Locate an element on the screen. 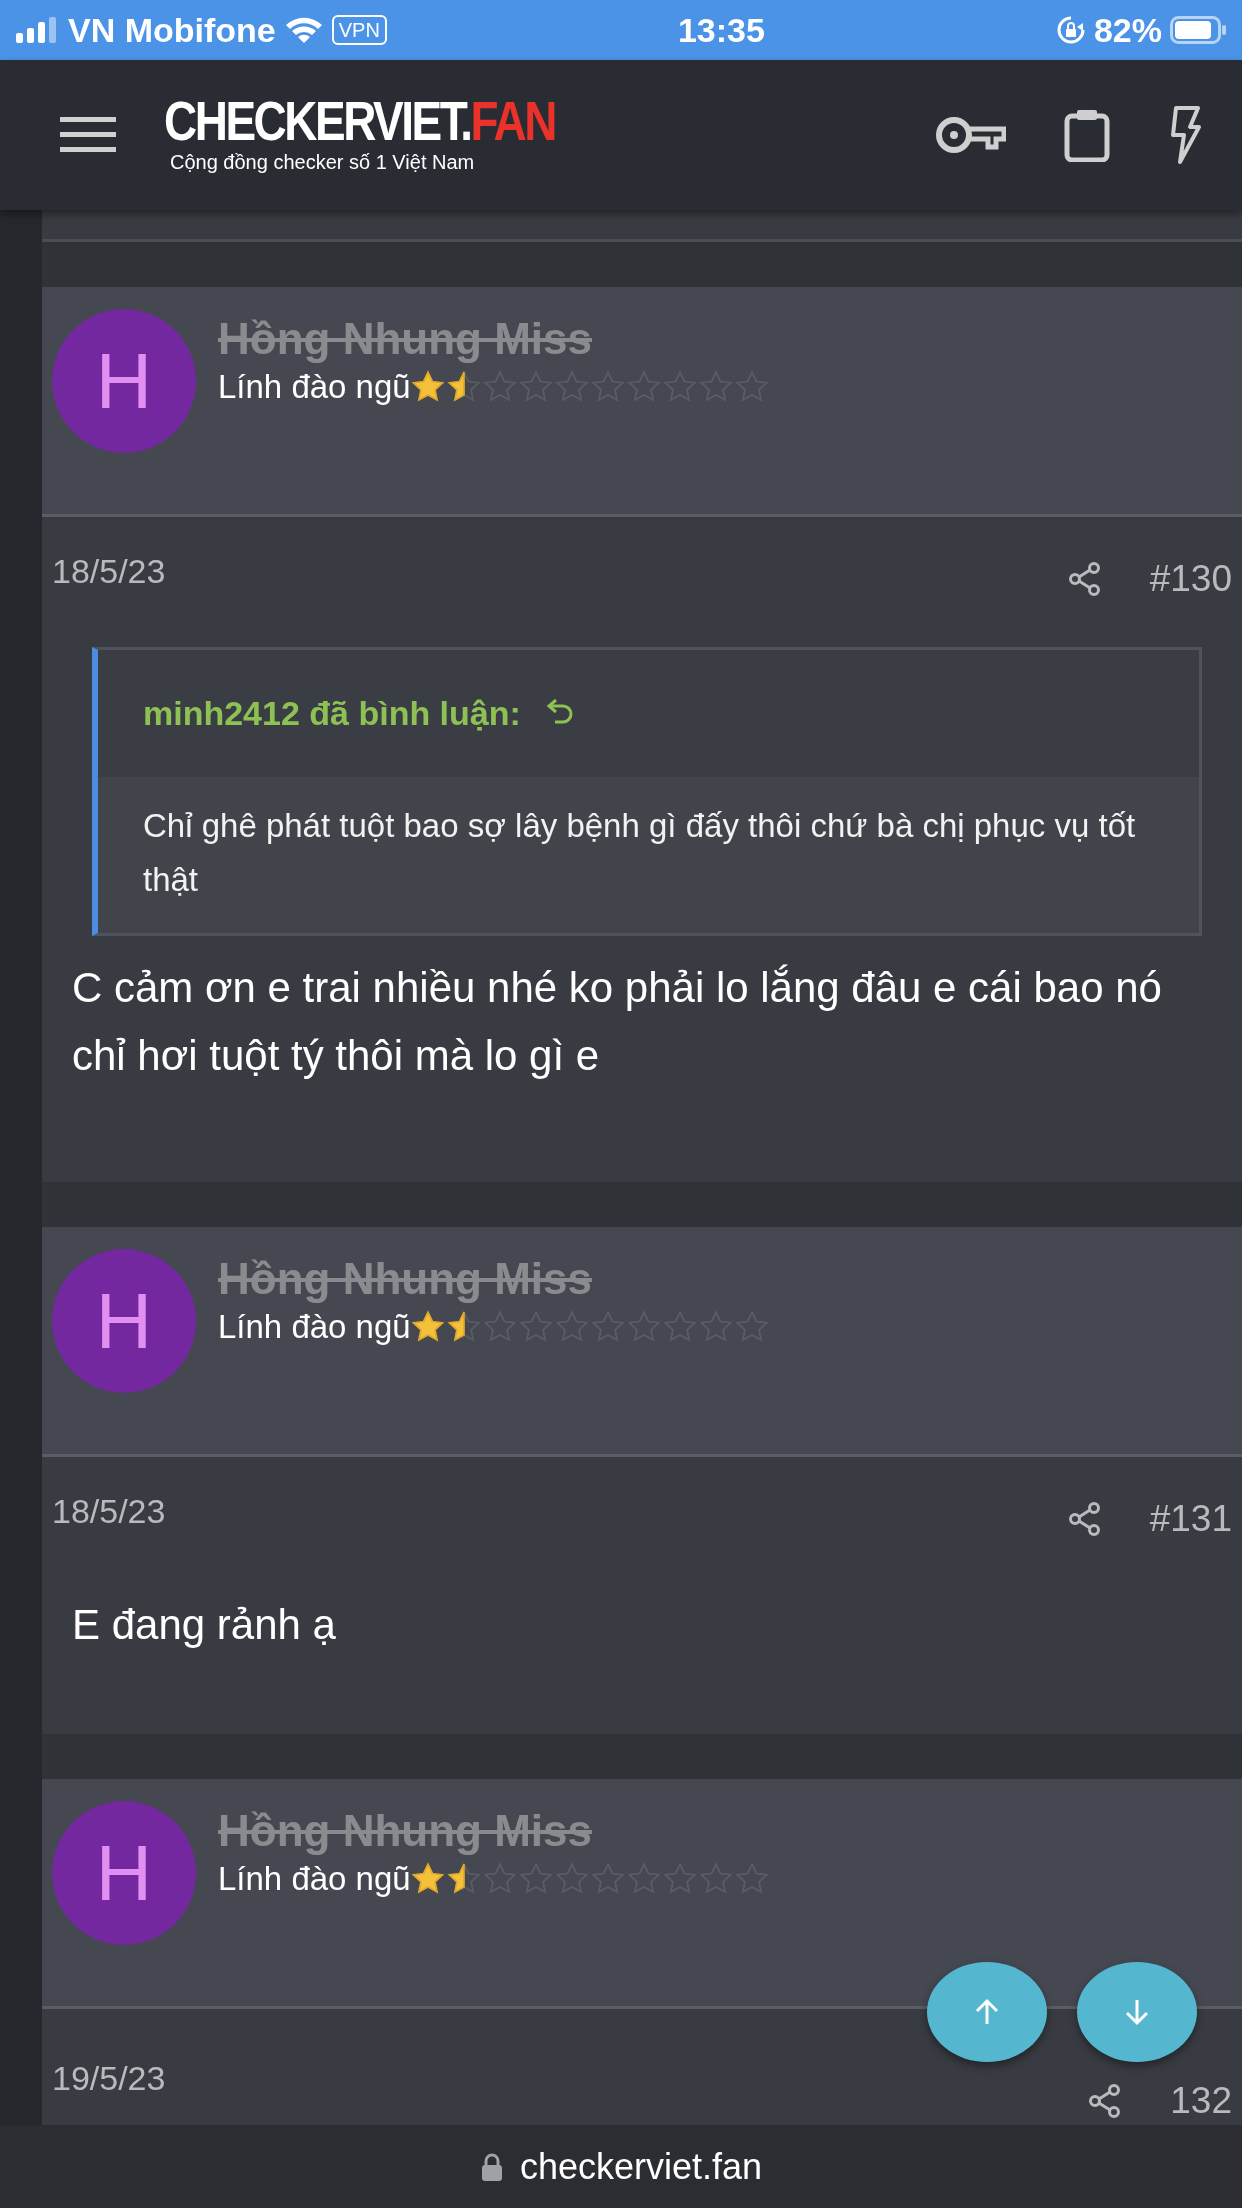 This screenshot has height=2208, width=1242. battery-percent: 82% is located at coordinates (1127, 30).